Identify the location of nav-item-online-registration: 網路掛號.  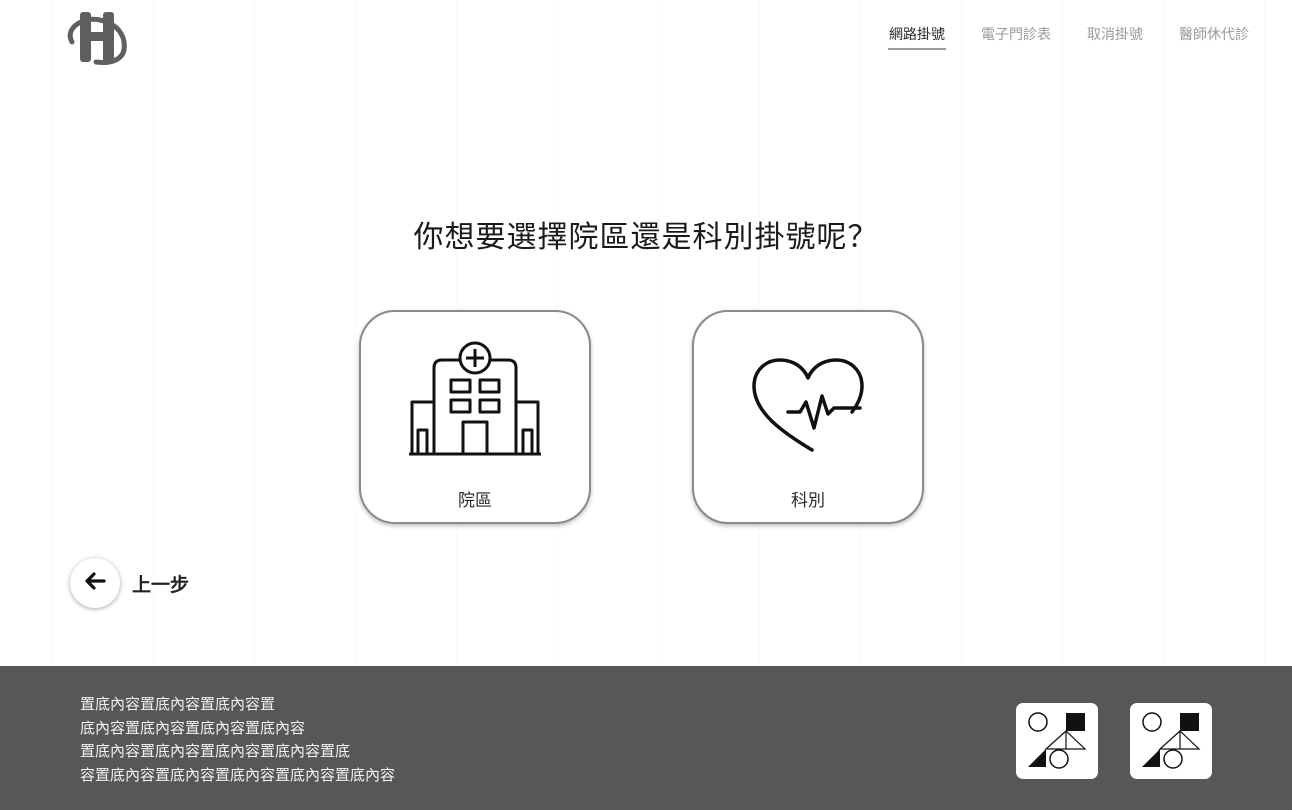
(917, 37).